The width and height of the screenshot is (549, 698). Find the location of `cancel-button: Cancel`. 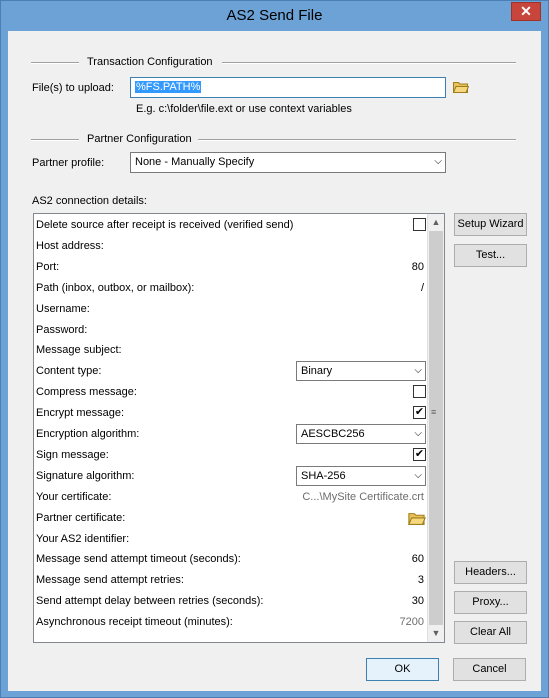

cancel-button: Cancel is located at coordinates (489, 669).